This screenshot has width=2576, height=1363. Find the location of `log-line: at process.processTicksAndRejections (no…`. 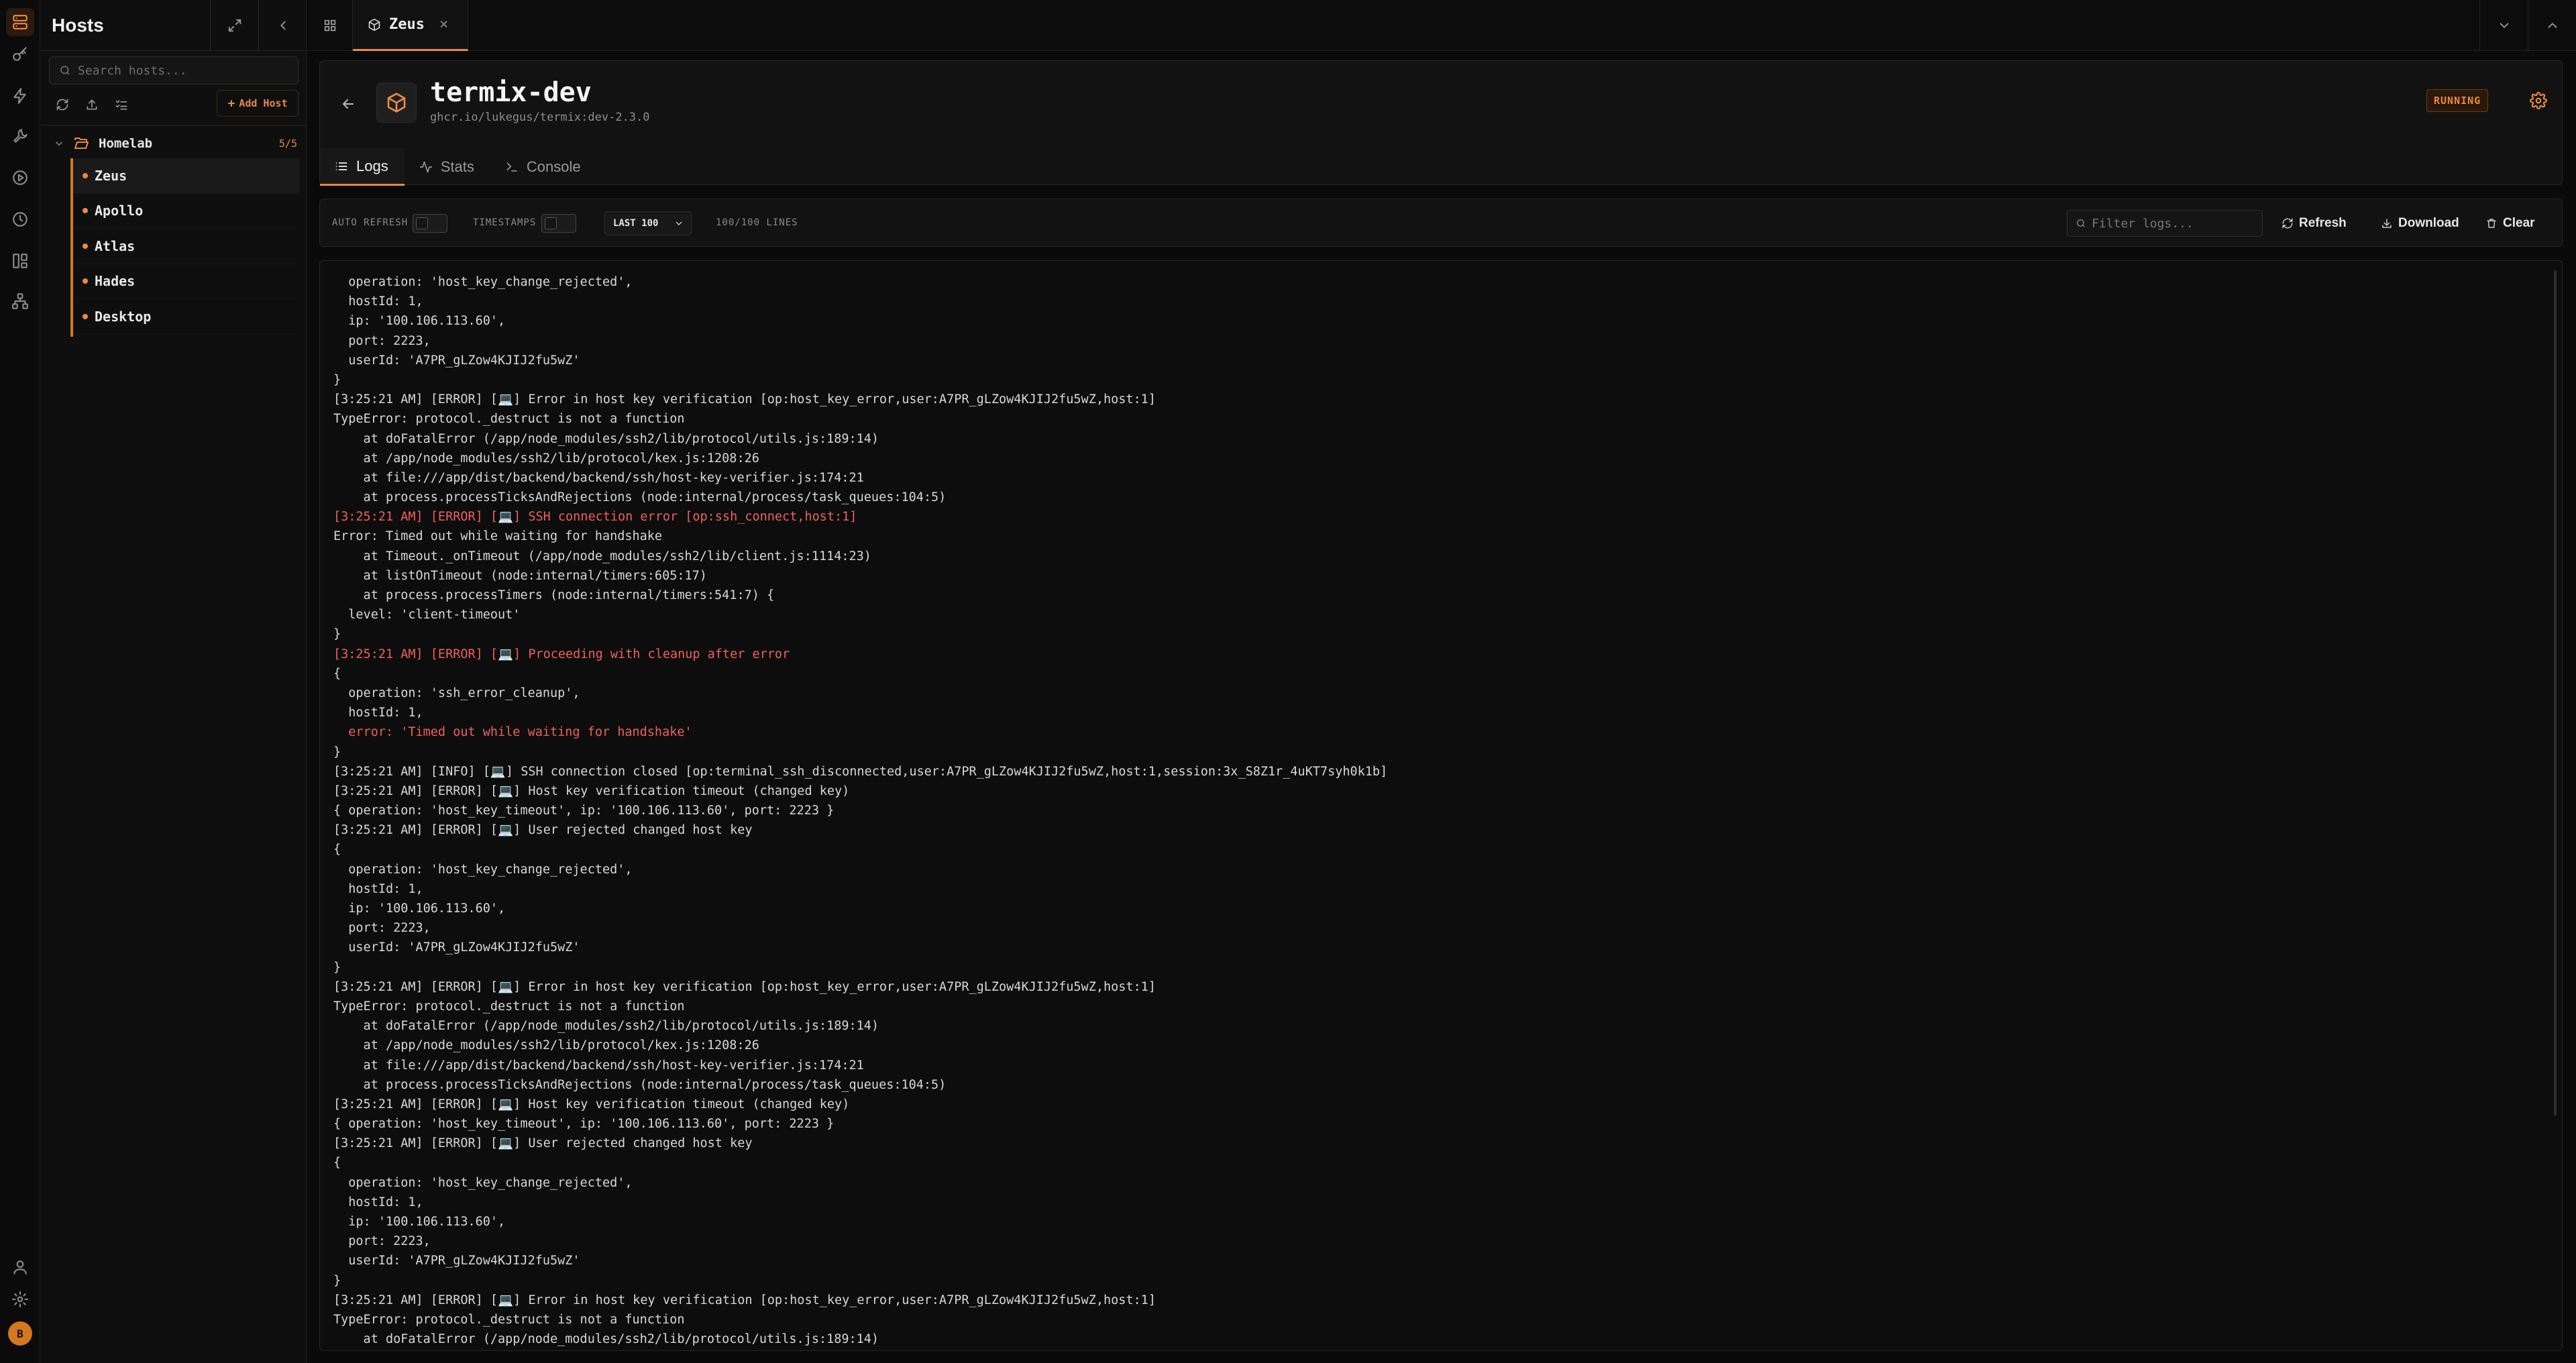

log-line: at process.processTicksAndRejections (no… is located at coordinates (640, 1084).